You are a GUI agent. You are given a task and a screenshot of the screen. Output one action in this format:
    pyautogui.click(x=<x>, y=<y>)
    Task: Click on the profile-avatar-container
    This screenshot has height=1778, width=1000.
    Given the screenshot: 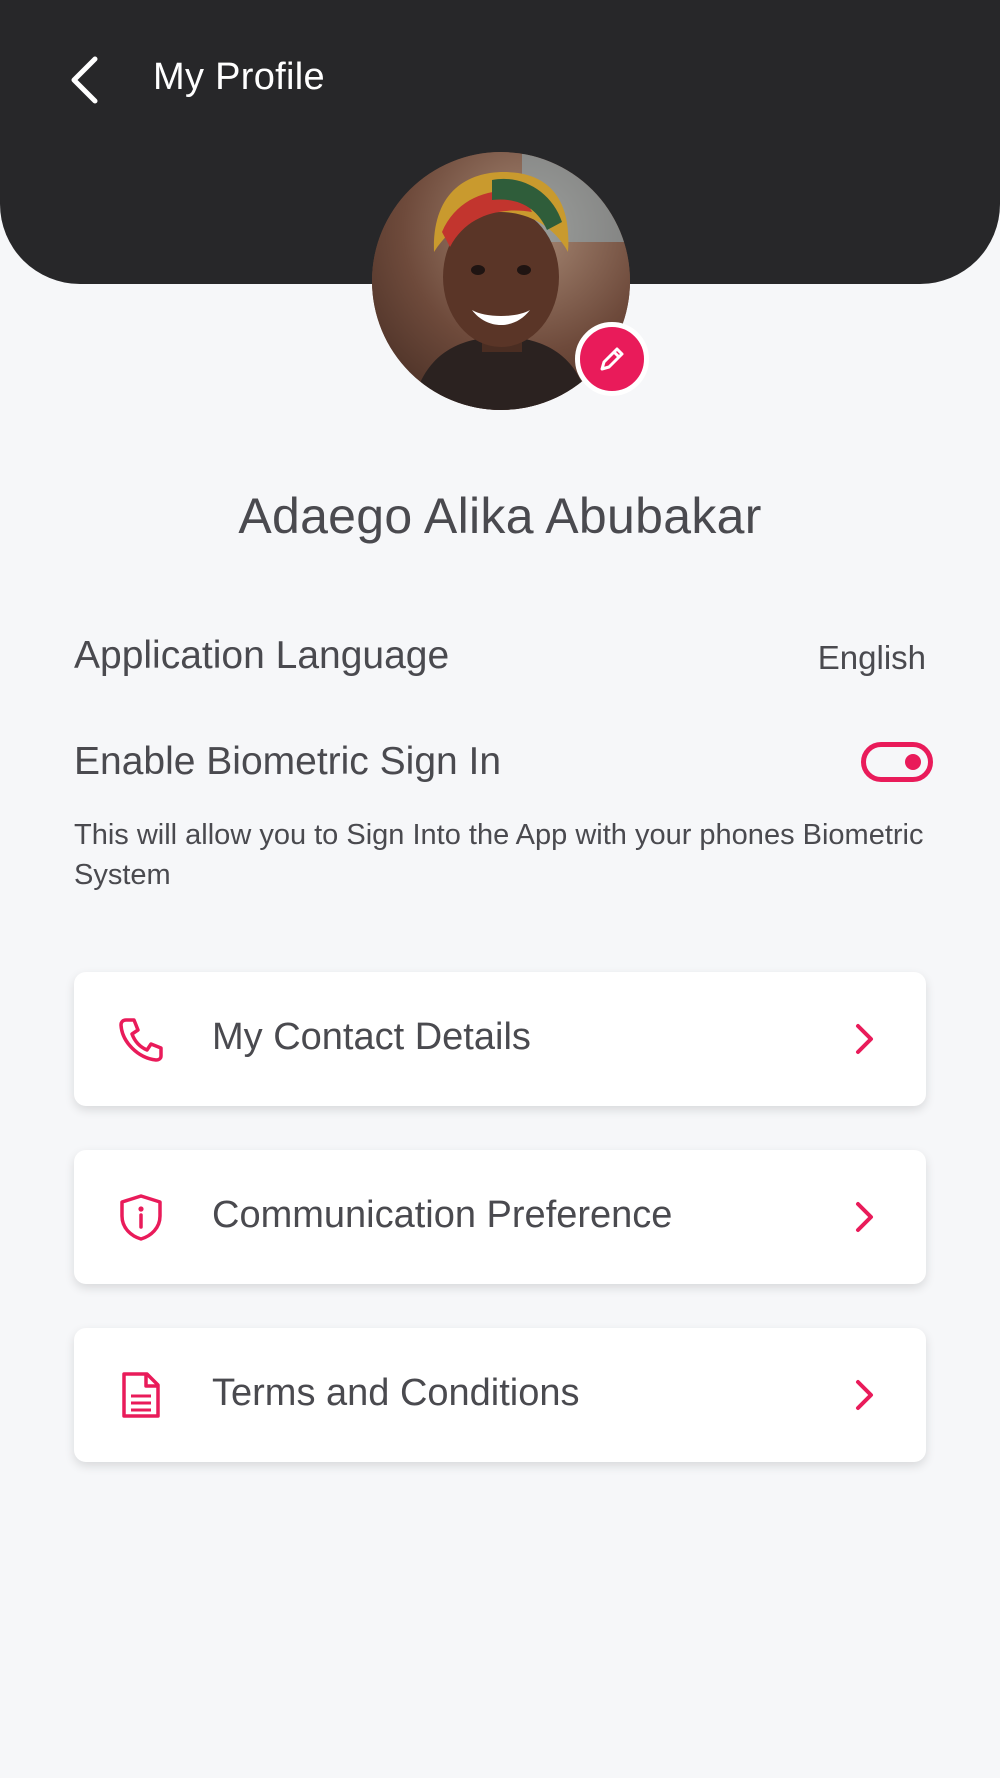 What is the action you would take?
    pyautogui.click(x=510, y=281)
    